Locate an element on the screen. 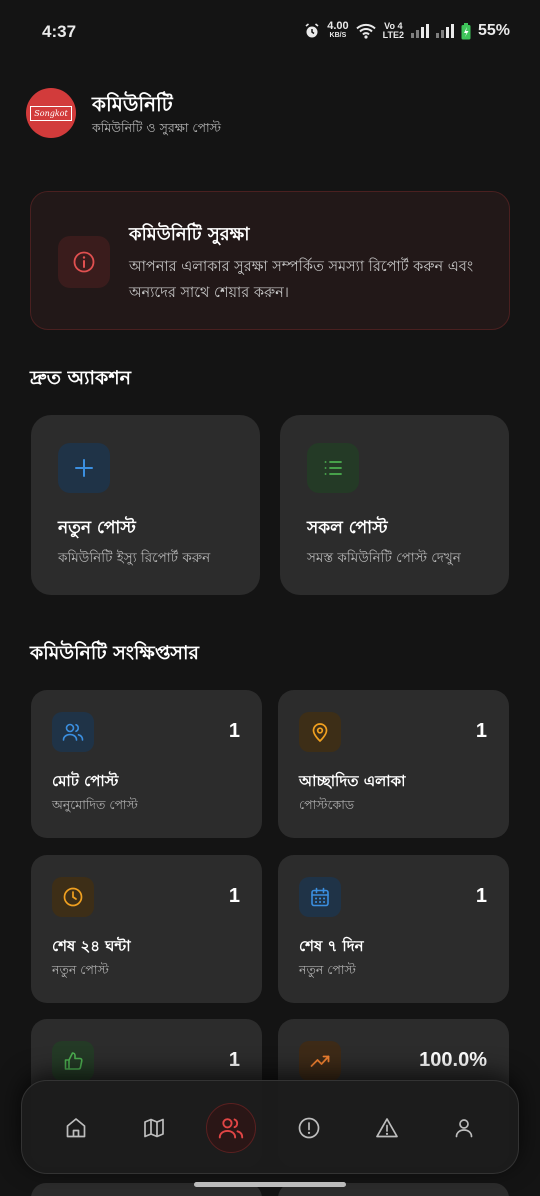 The height and width of the screenshot is (1196, 540). quick-actions-heading: দ্রুত অ্যাকশন is located at coordinates (80, 378).